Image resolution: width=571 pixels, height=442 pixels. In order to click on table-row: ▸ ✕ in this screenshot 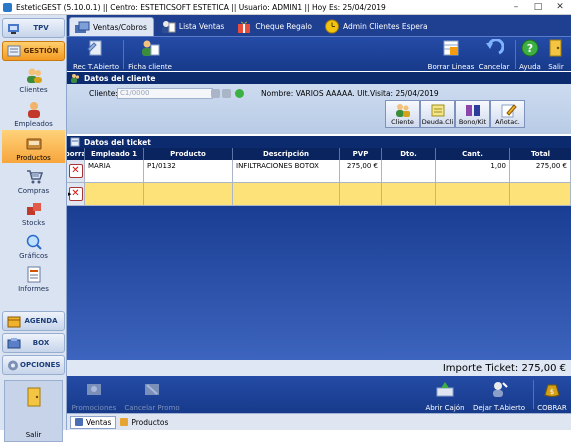, I will do `click(319, 194)`.